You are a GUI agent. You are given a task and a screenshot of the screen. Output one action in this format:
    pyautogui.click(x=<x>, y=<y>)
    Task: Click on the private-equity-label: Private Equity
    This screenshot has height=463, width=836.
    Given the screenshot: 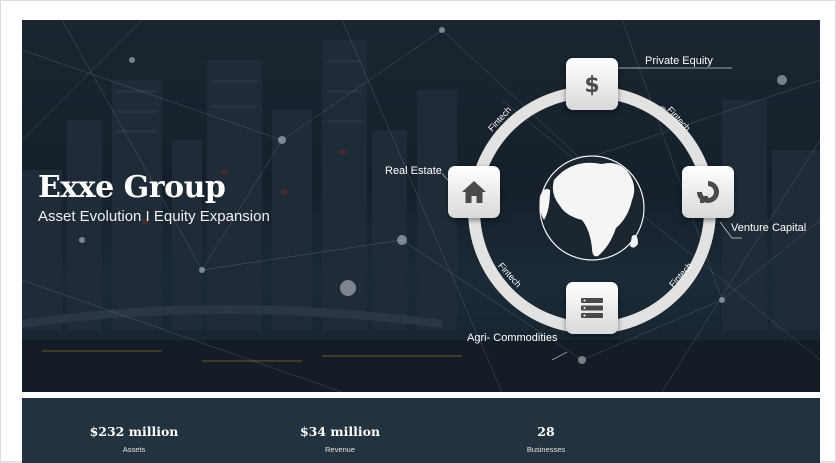 What is the action you would take?
    pyautogui.click(x=679, y=61)
    